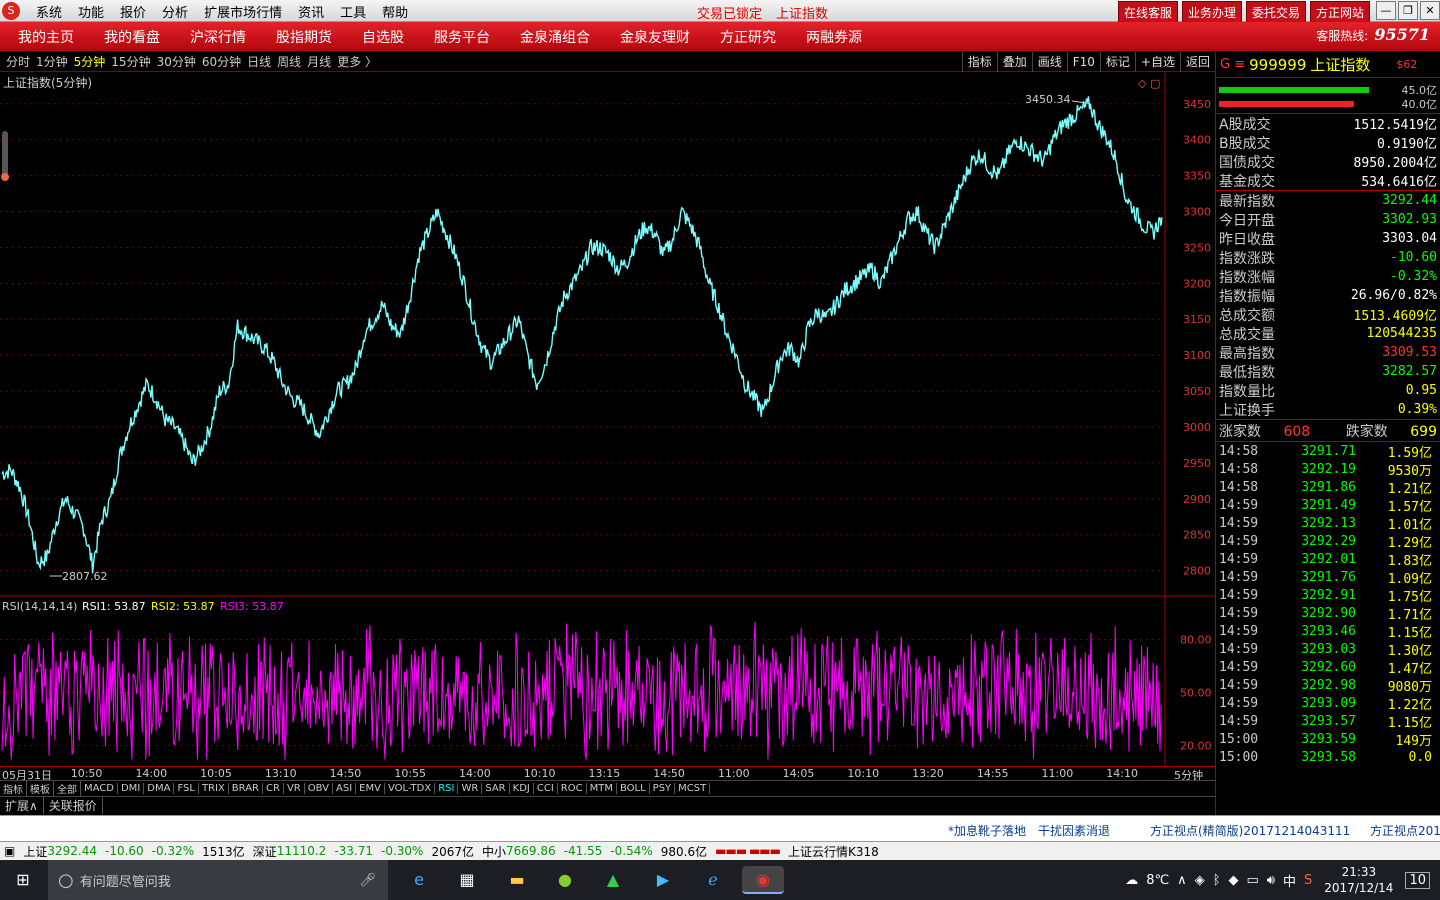 This screenshot has height=900, width=1440. Describe the element at coordinates (353, 11) in the screenshot. I see `menu-tools: 工具` at that location.